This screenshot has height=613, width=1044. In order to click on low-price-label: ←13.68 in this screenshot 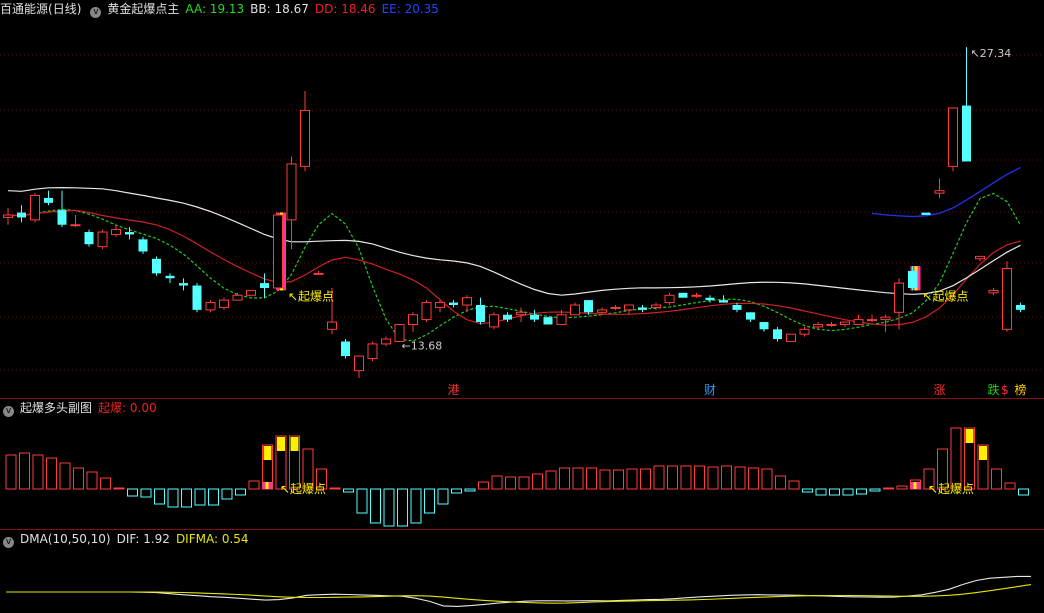, I will do `click(422, 345)`.